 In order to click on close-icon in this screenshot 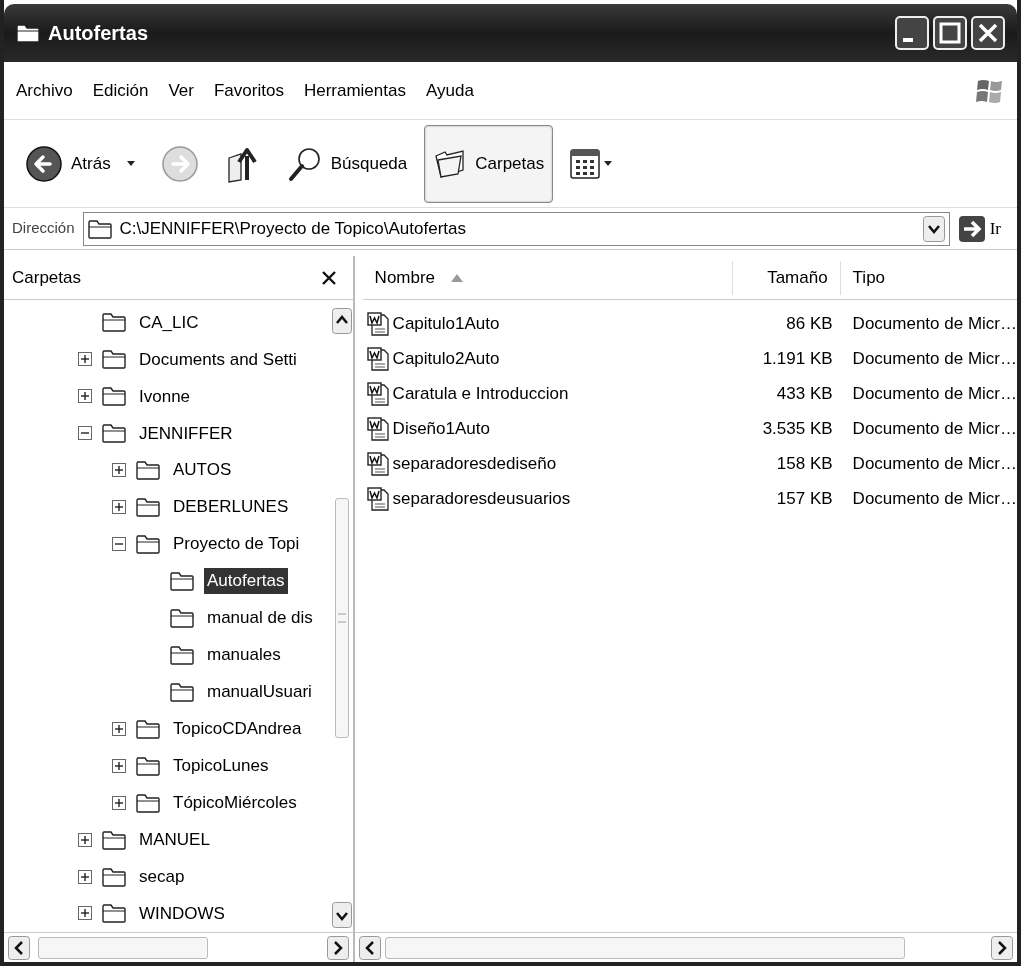, I will do `click(328, 277)`.